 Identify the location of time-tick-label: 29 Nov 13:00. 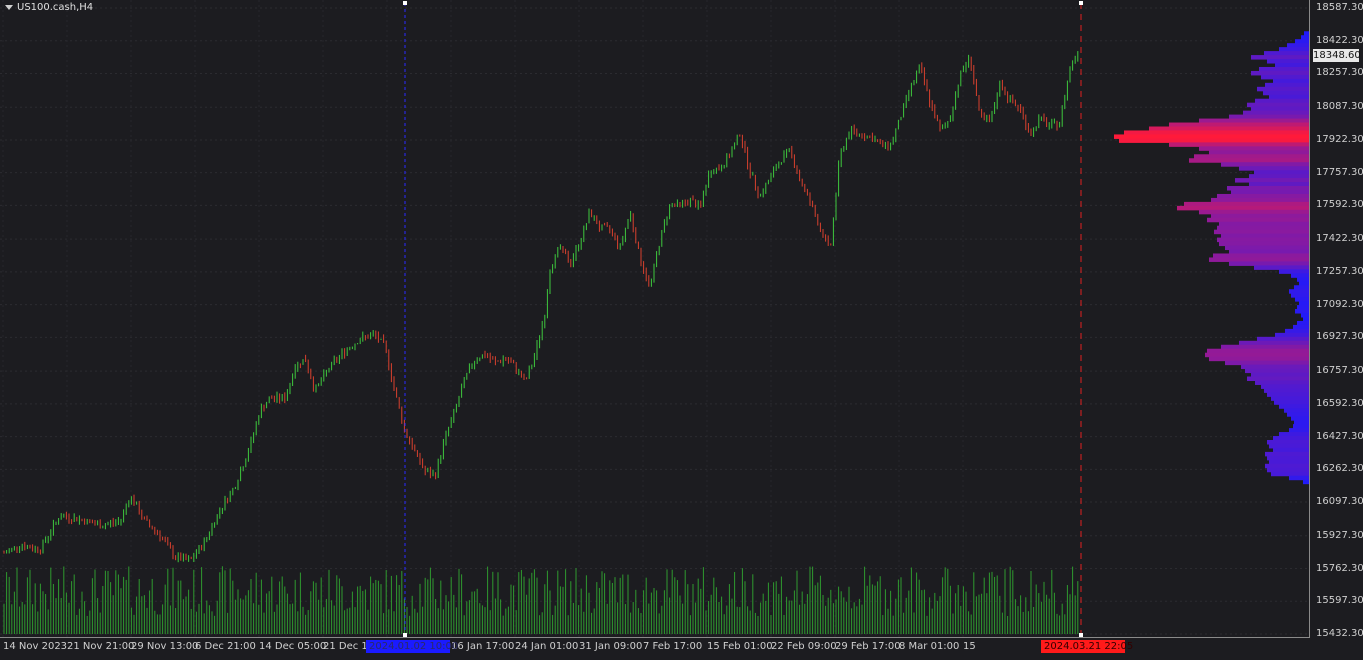
(165, 646).